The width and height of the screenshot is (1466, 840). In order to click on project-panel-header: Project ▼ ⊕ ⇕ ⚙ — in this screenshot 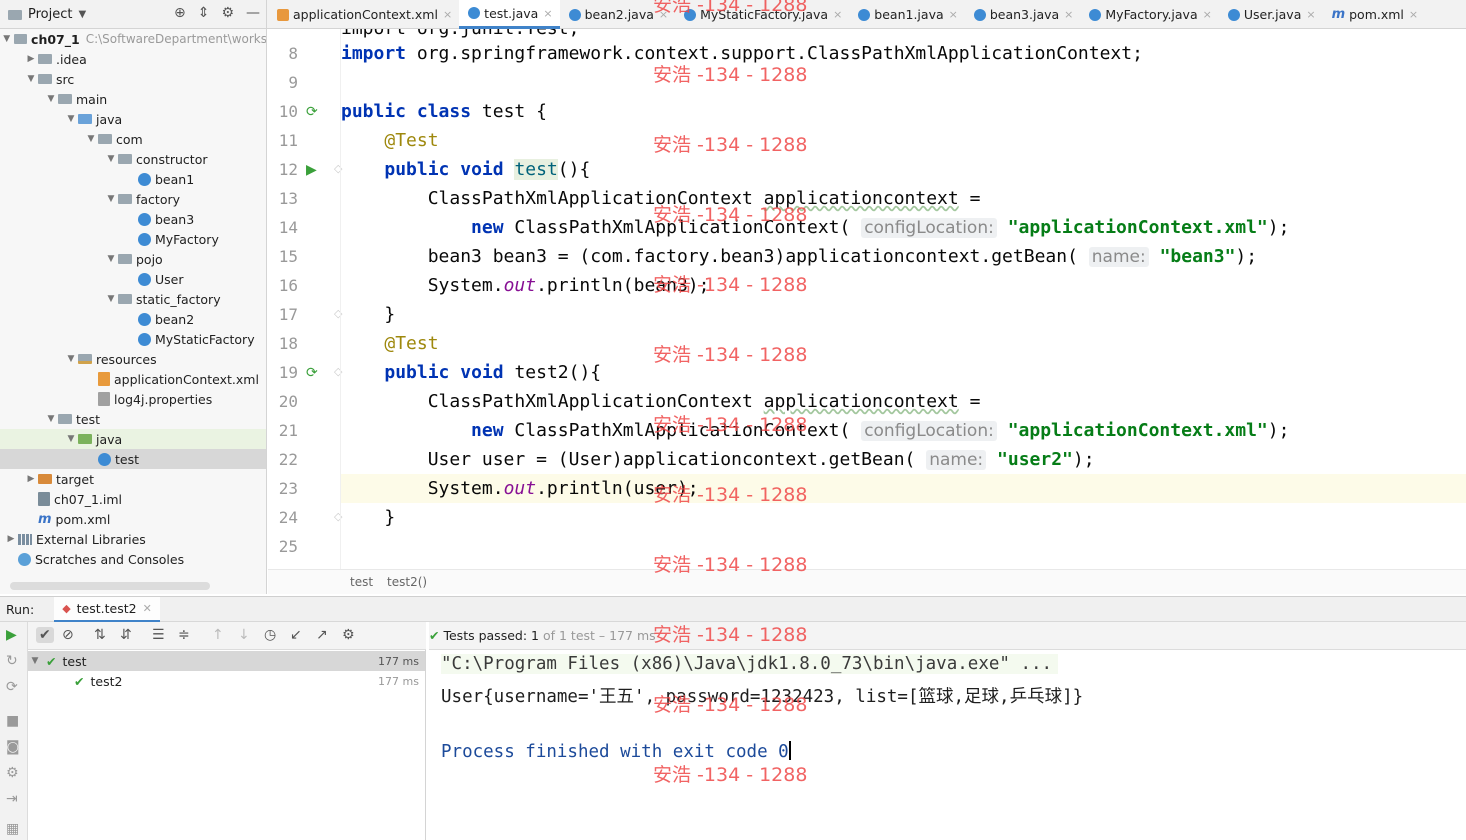, I will do `click(133, 14)`.